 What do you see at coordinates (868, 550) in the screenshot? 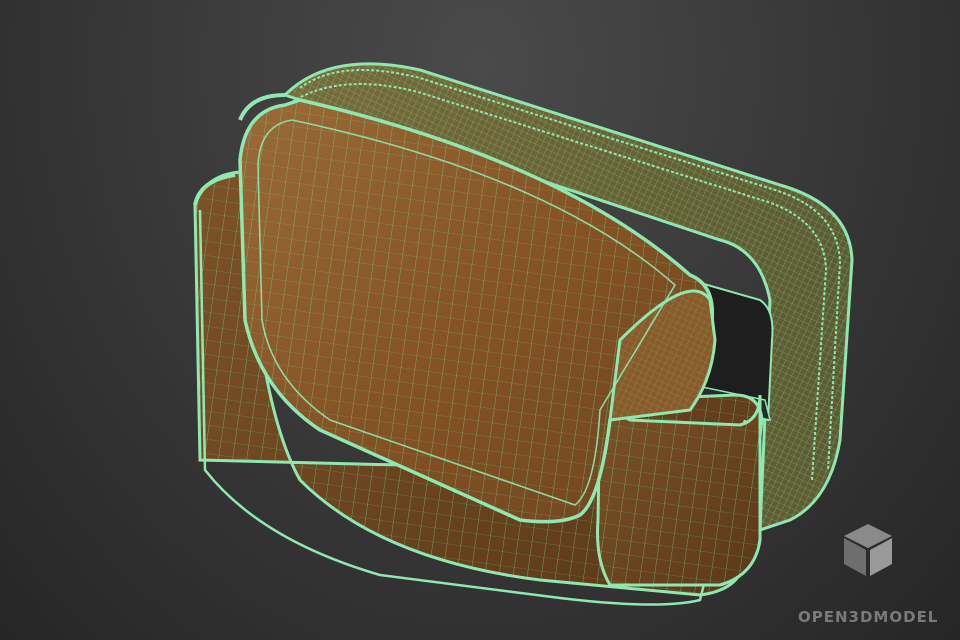
I see `cube-icon` at bounding box center [868, 550].